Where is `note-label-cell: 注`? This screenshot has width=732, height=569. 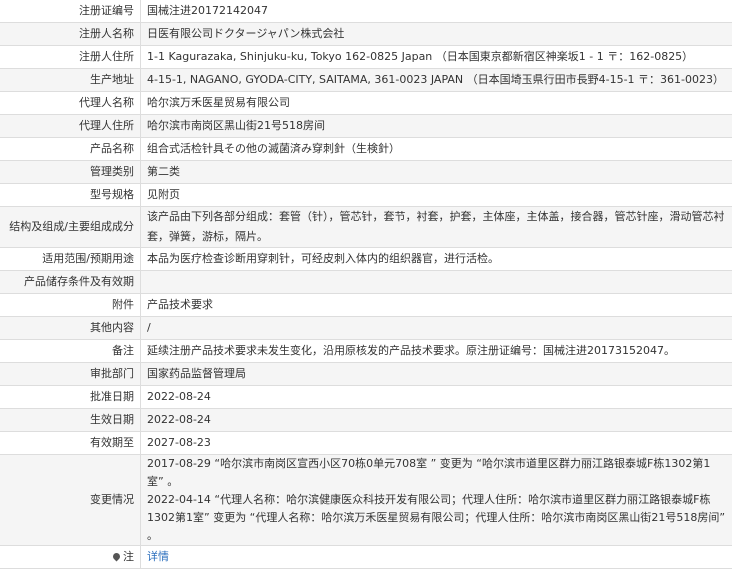 note-label-cell: 注 is located at coordinates (70, 557).